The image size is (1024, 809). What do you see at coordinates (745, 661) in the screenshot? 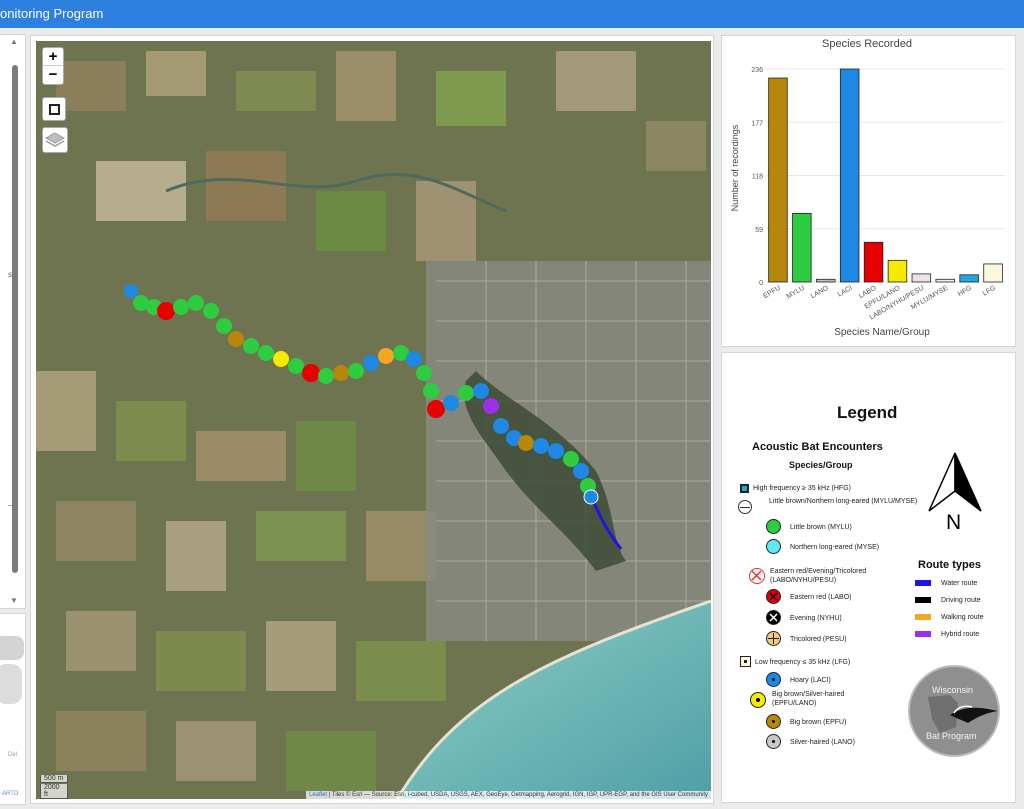
I see `lfg-symbol` at bounding box center [745, 661].